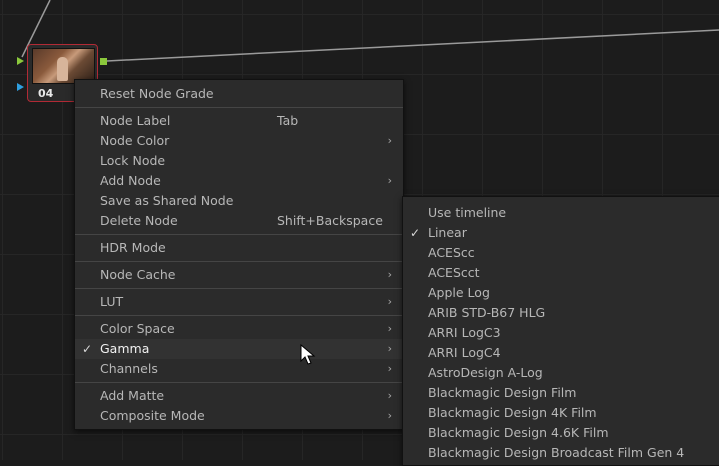  Describe the element at coordinates (129, 368) in the screenshot. I see `menu-item-label: Channels` at that location.